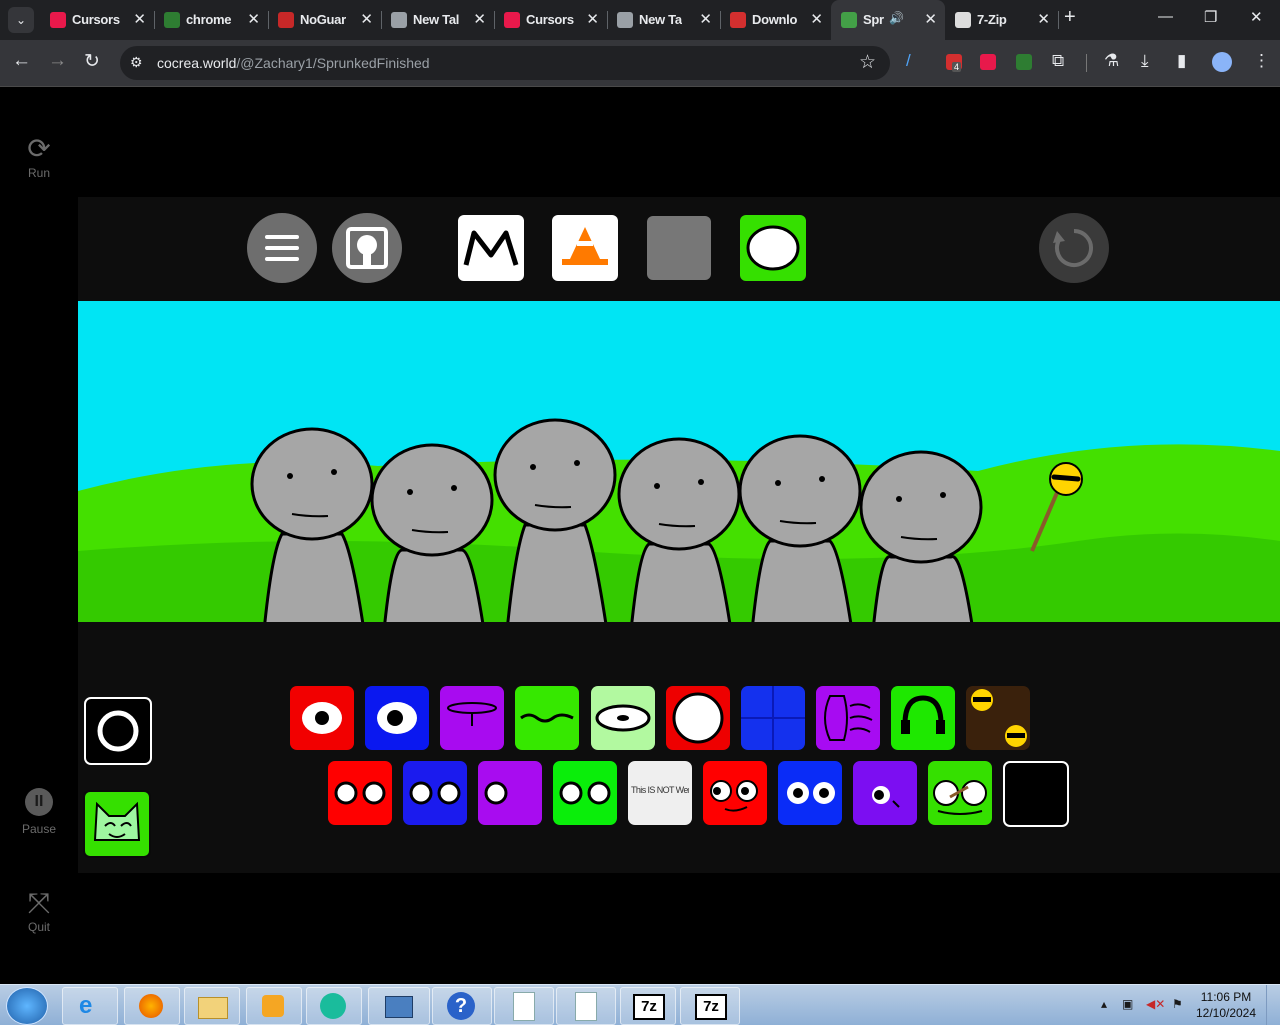  I want to click on cursors-extension-icon, so click(988, 62).